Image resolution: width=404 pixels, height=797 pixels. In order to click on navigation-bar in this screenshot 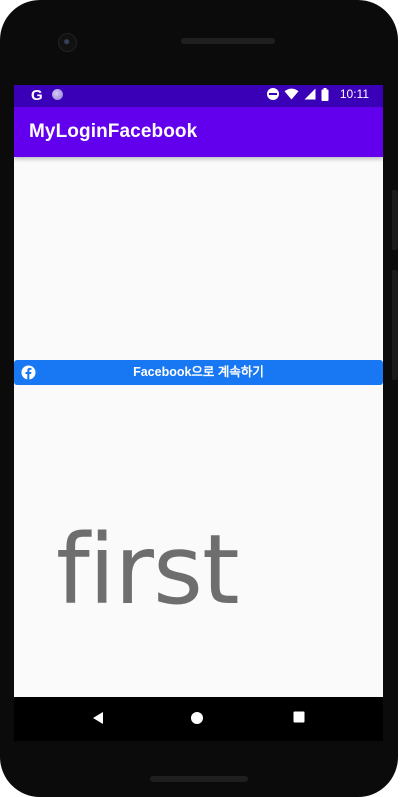, I will do `click(198, 719)`.